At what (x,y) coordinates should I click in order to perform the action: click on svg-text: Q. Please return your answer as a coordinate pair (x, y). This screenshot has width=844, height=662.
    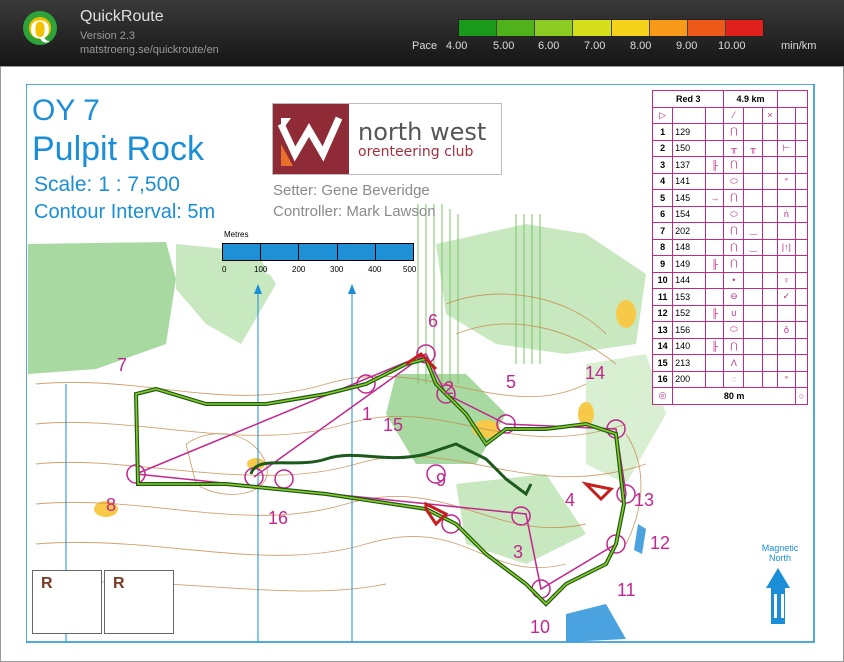
    Looking at the image, I should click on (40, 29).